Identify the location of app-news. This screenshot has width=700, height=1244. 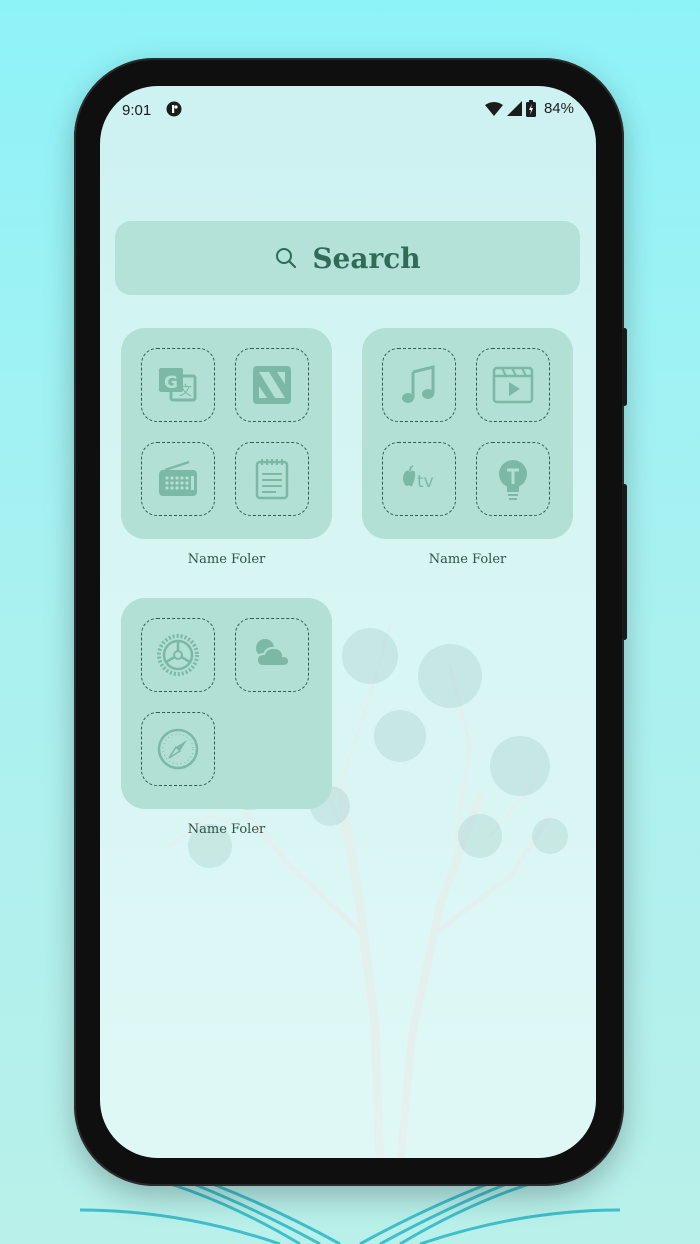
(272, 385).